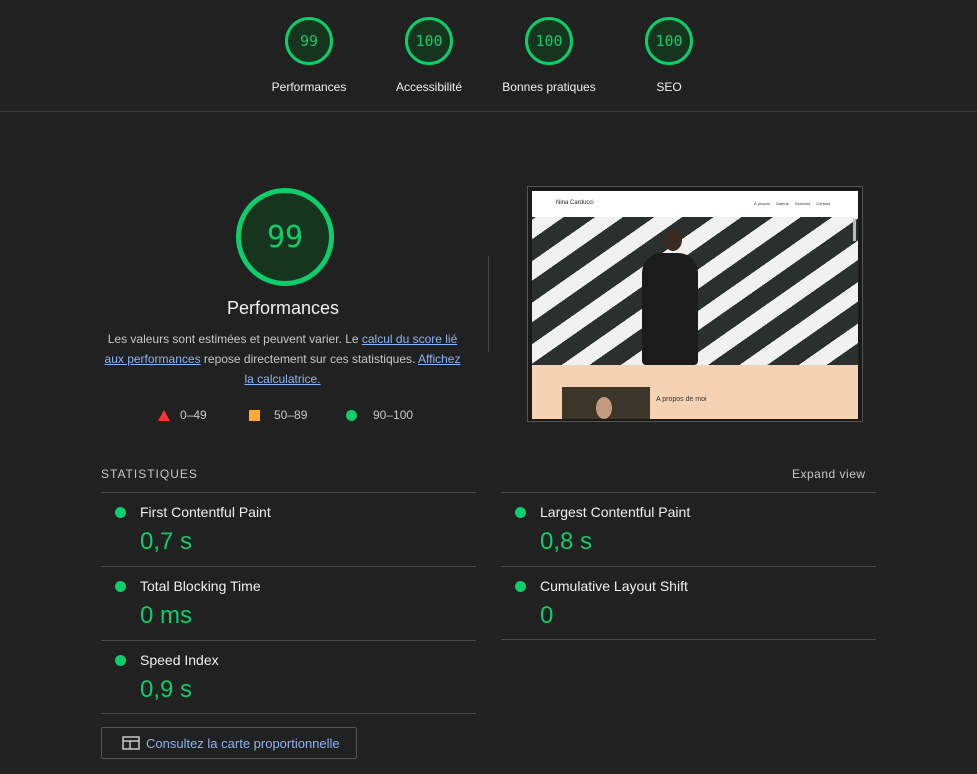 Image resolution: width=977 pixels, height=774 pixels. Describe the element at coordinates (166, 541) in the screenshot. I see `metric-value: 0,7 s` at that location.